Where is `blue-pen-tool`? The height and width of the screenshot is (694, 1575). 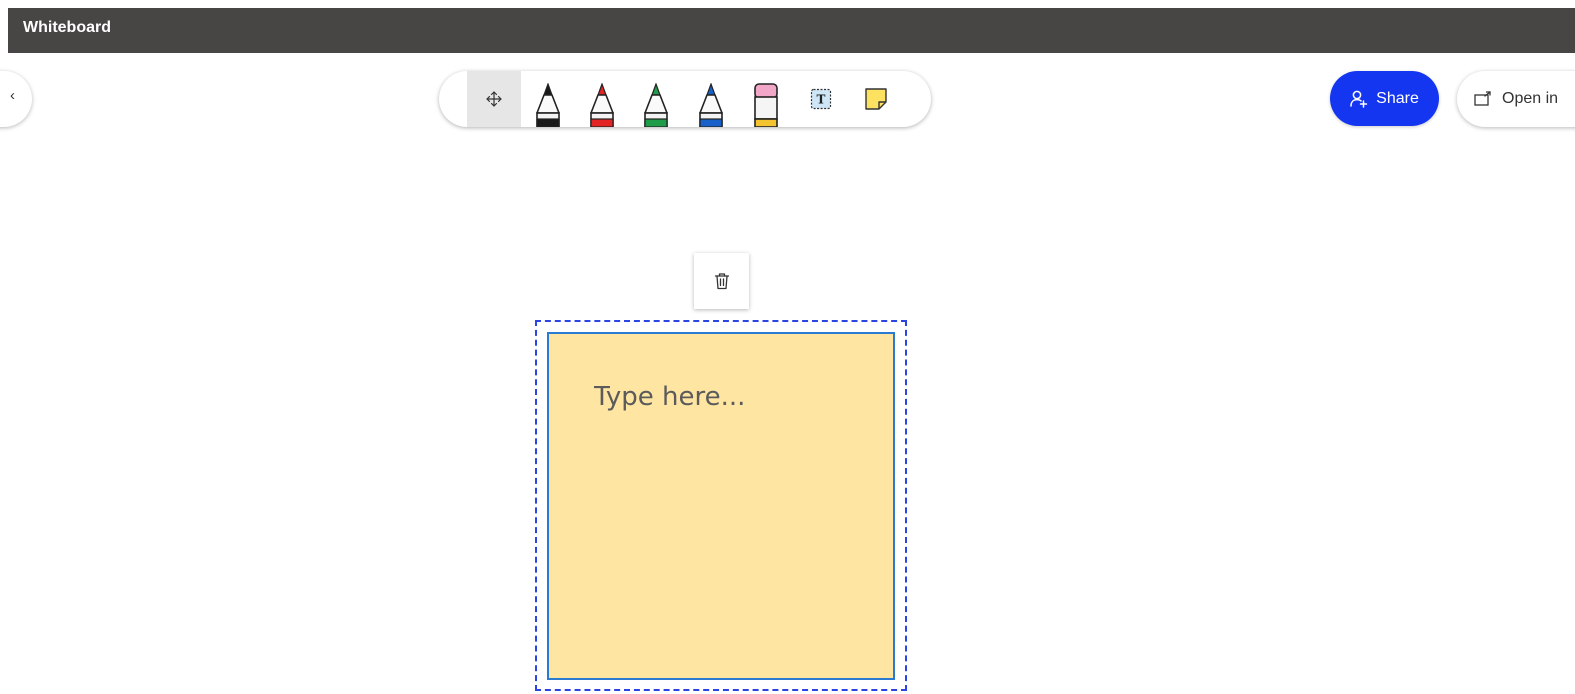
blue-pen-tool is located at coordinates (711, 99).